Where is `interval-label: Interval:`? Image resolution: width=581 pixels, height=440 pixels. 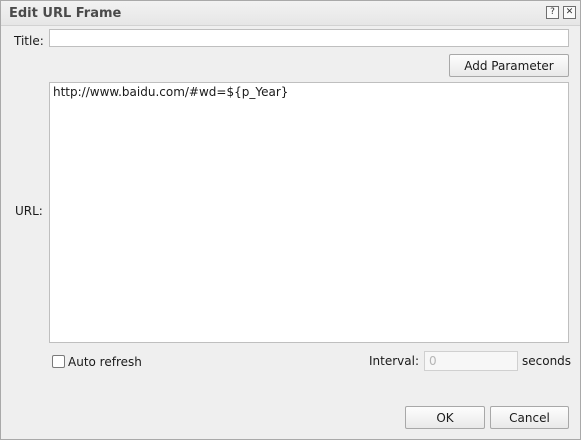 interval-label: Interval: is located at coordinates (394, 361).